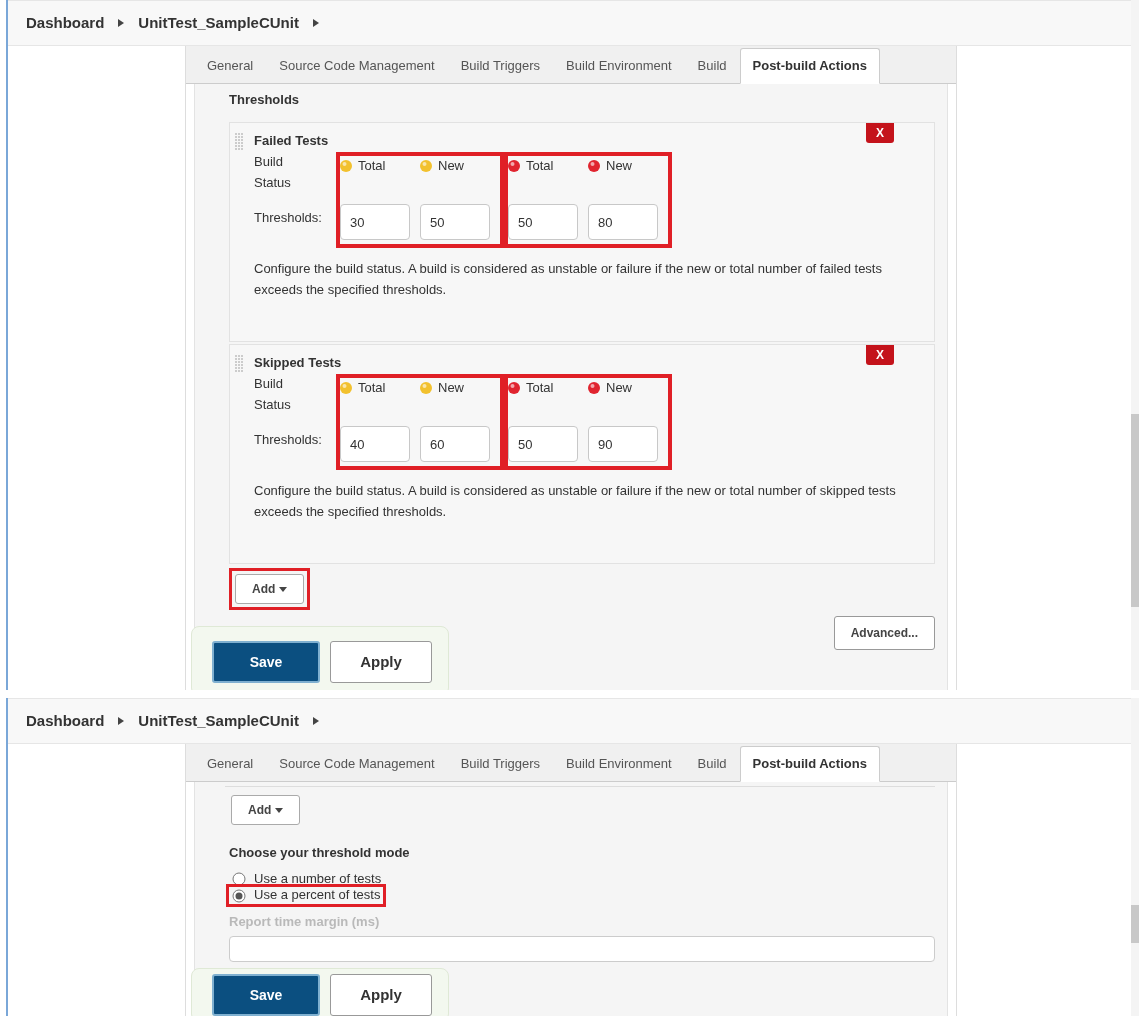 Image resolution: width=1147 pixels, height=1025 pixels. I want to click on threshold-input: 80, so click(623, 222).